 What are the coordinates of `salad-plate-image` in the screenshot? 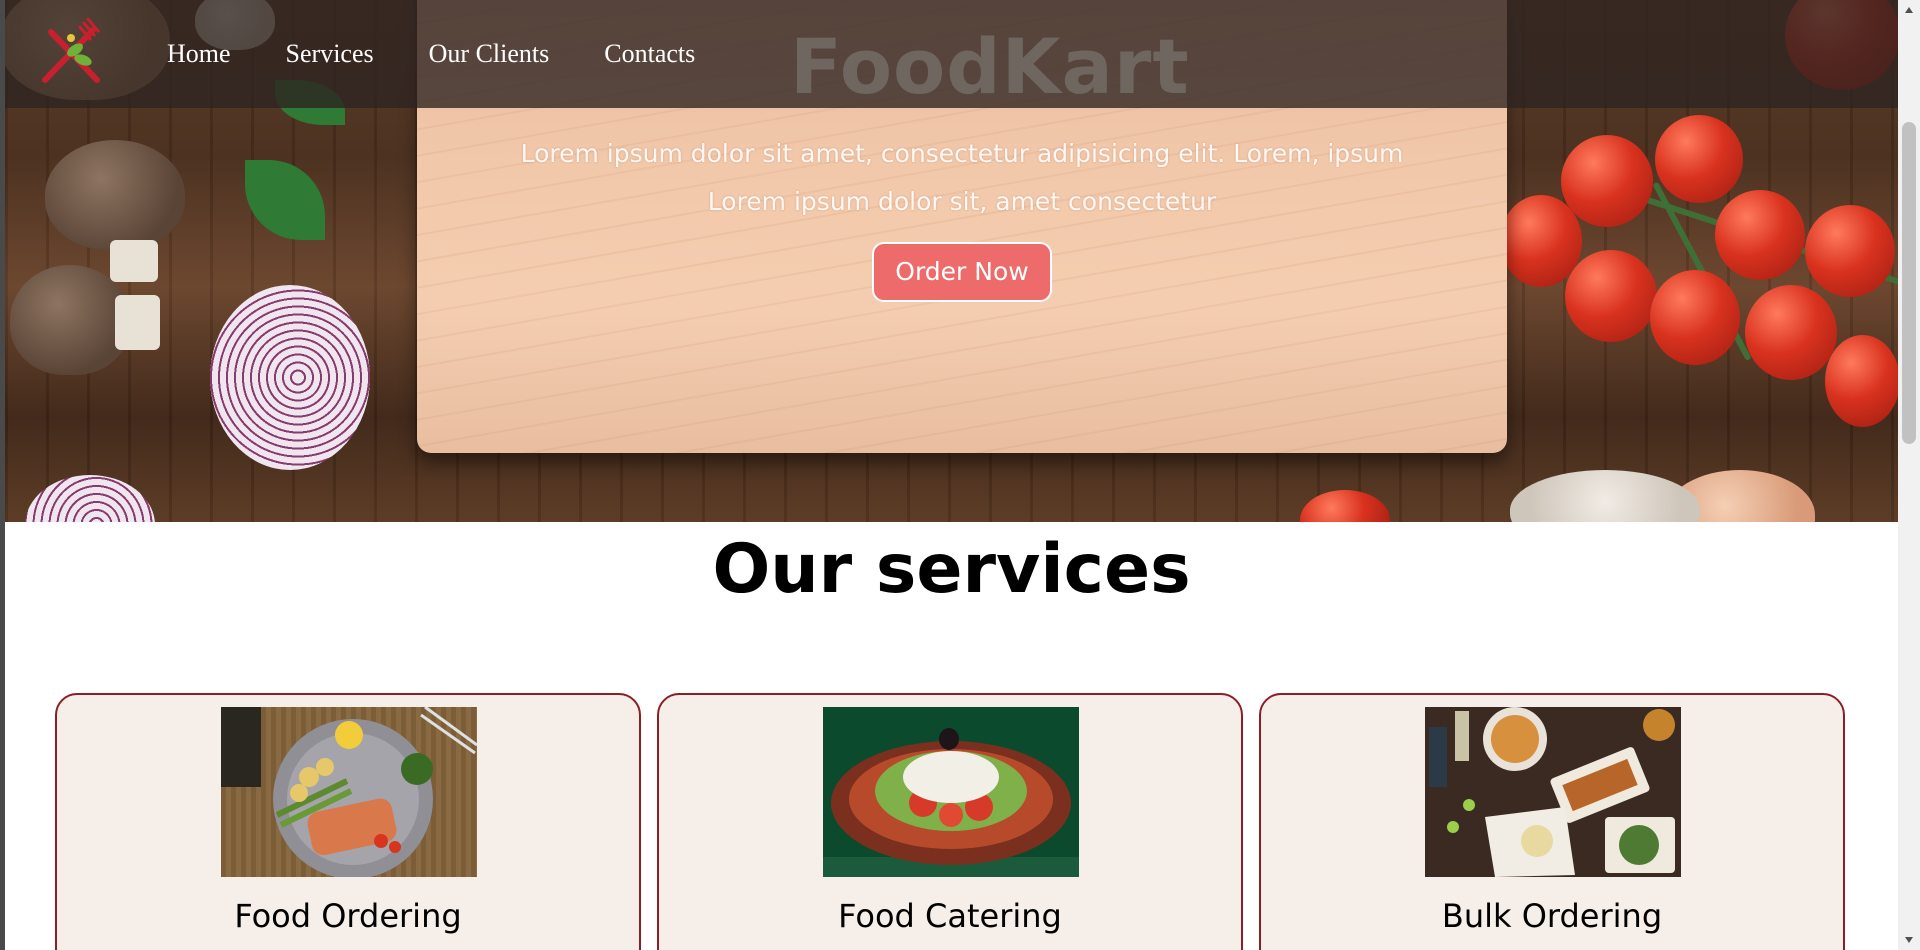 It's located at (951, 792).